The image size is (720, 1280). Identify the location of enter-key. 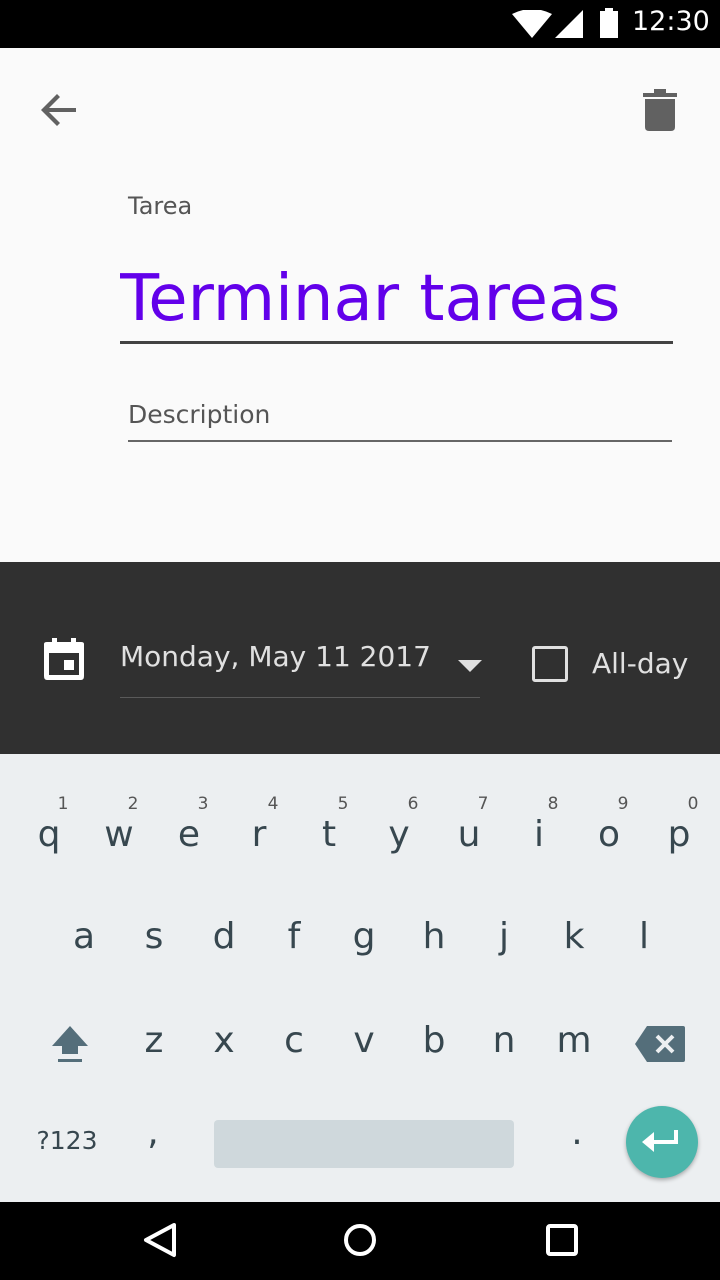
(662, 1142).